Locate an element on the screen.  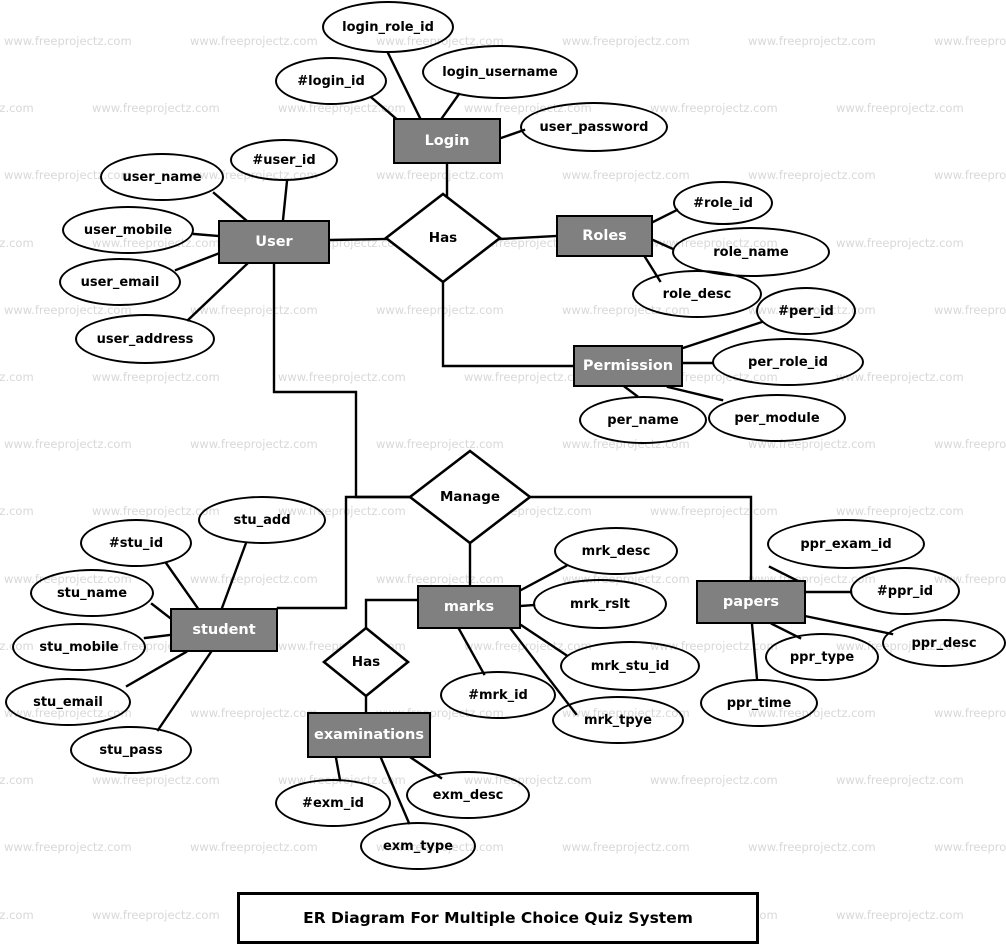
attribute-stu_id: #stu_id is located at coordinates (136, 543).